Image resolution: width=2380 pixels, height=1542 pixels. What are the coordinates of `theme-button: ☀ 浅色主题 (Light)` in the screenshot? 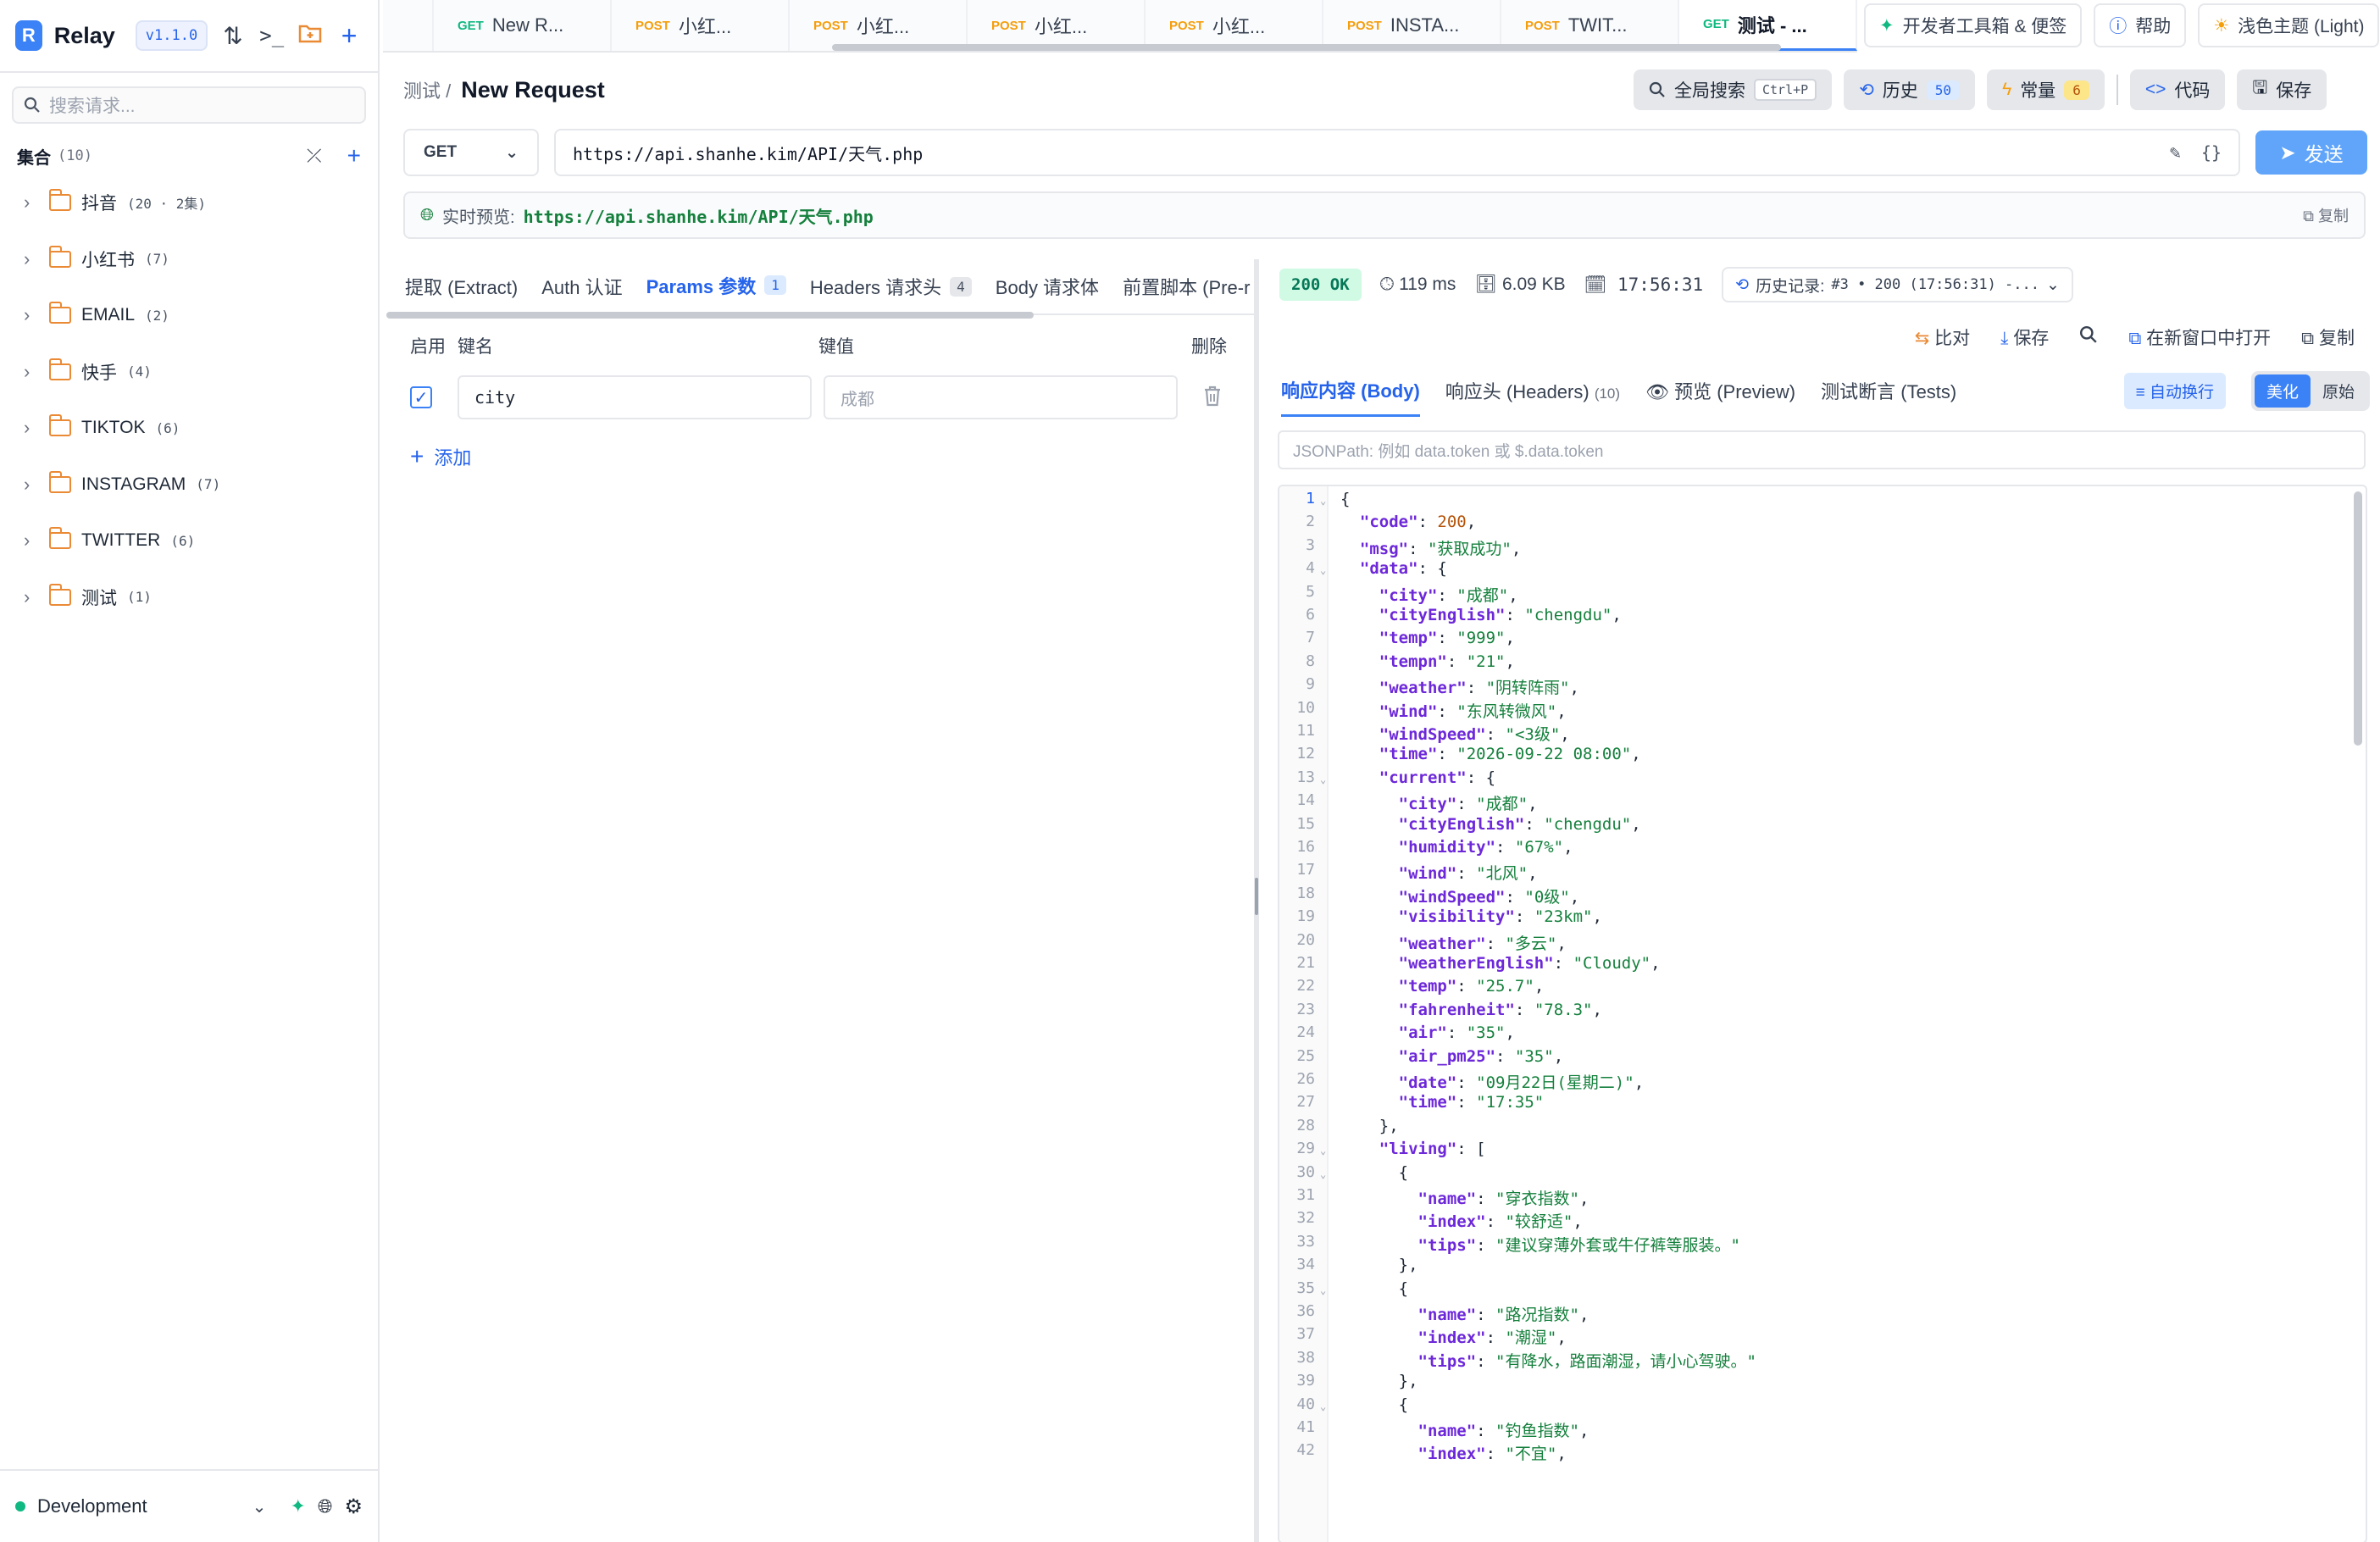 It's located at (2289, 25).